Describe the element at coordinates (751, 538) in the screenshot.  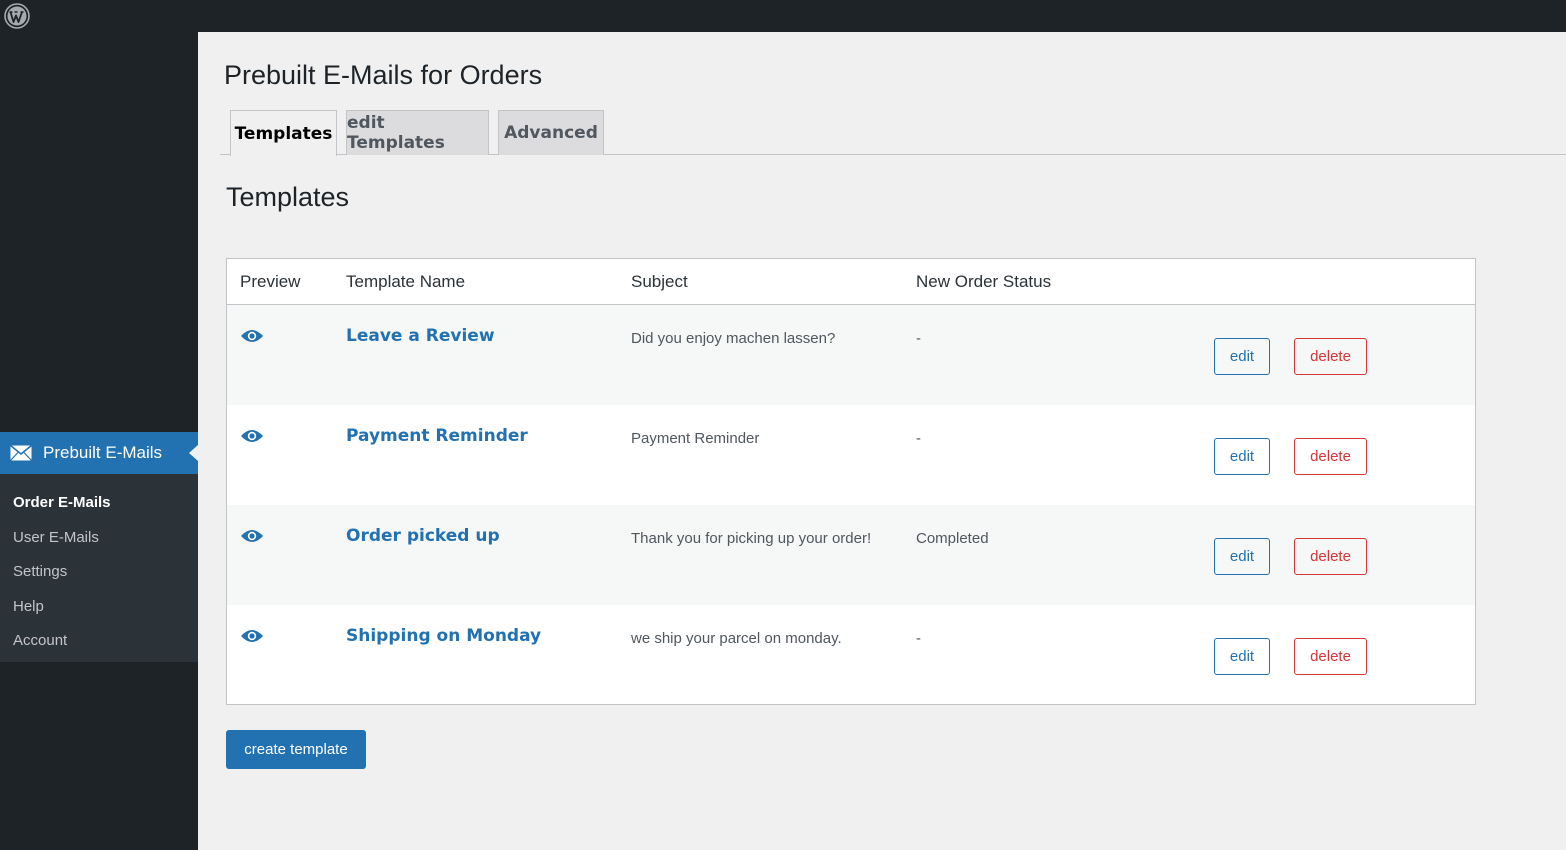
I see `template-subject: Thank you for picking up your order!` at that location.